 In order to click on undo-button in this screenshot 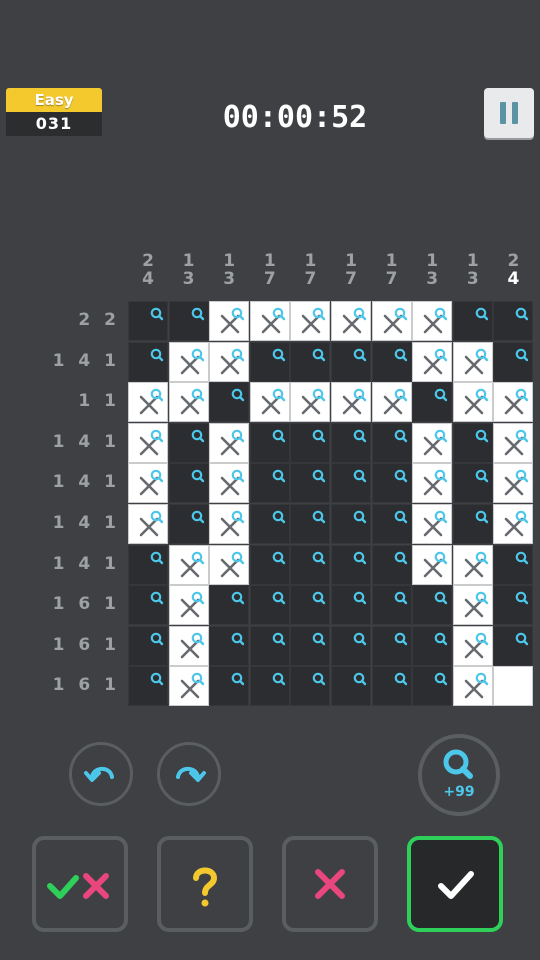, I will do `click(101, 774)`.